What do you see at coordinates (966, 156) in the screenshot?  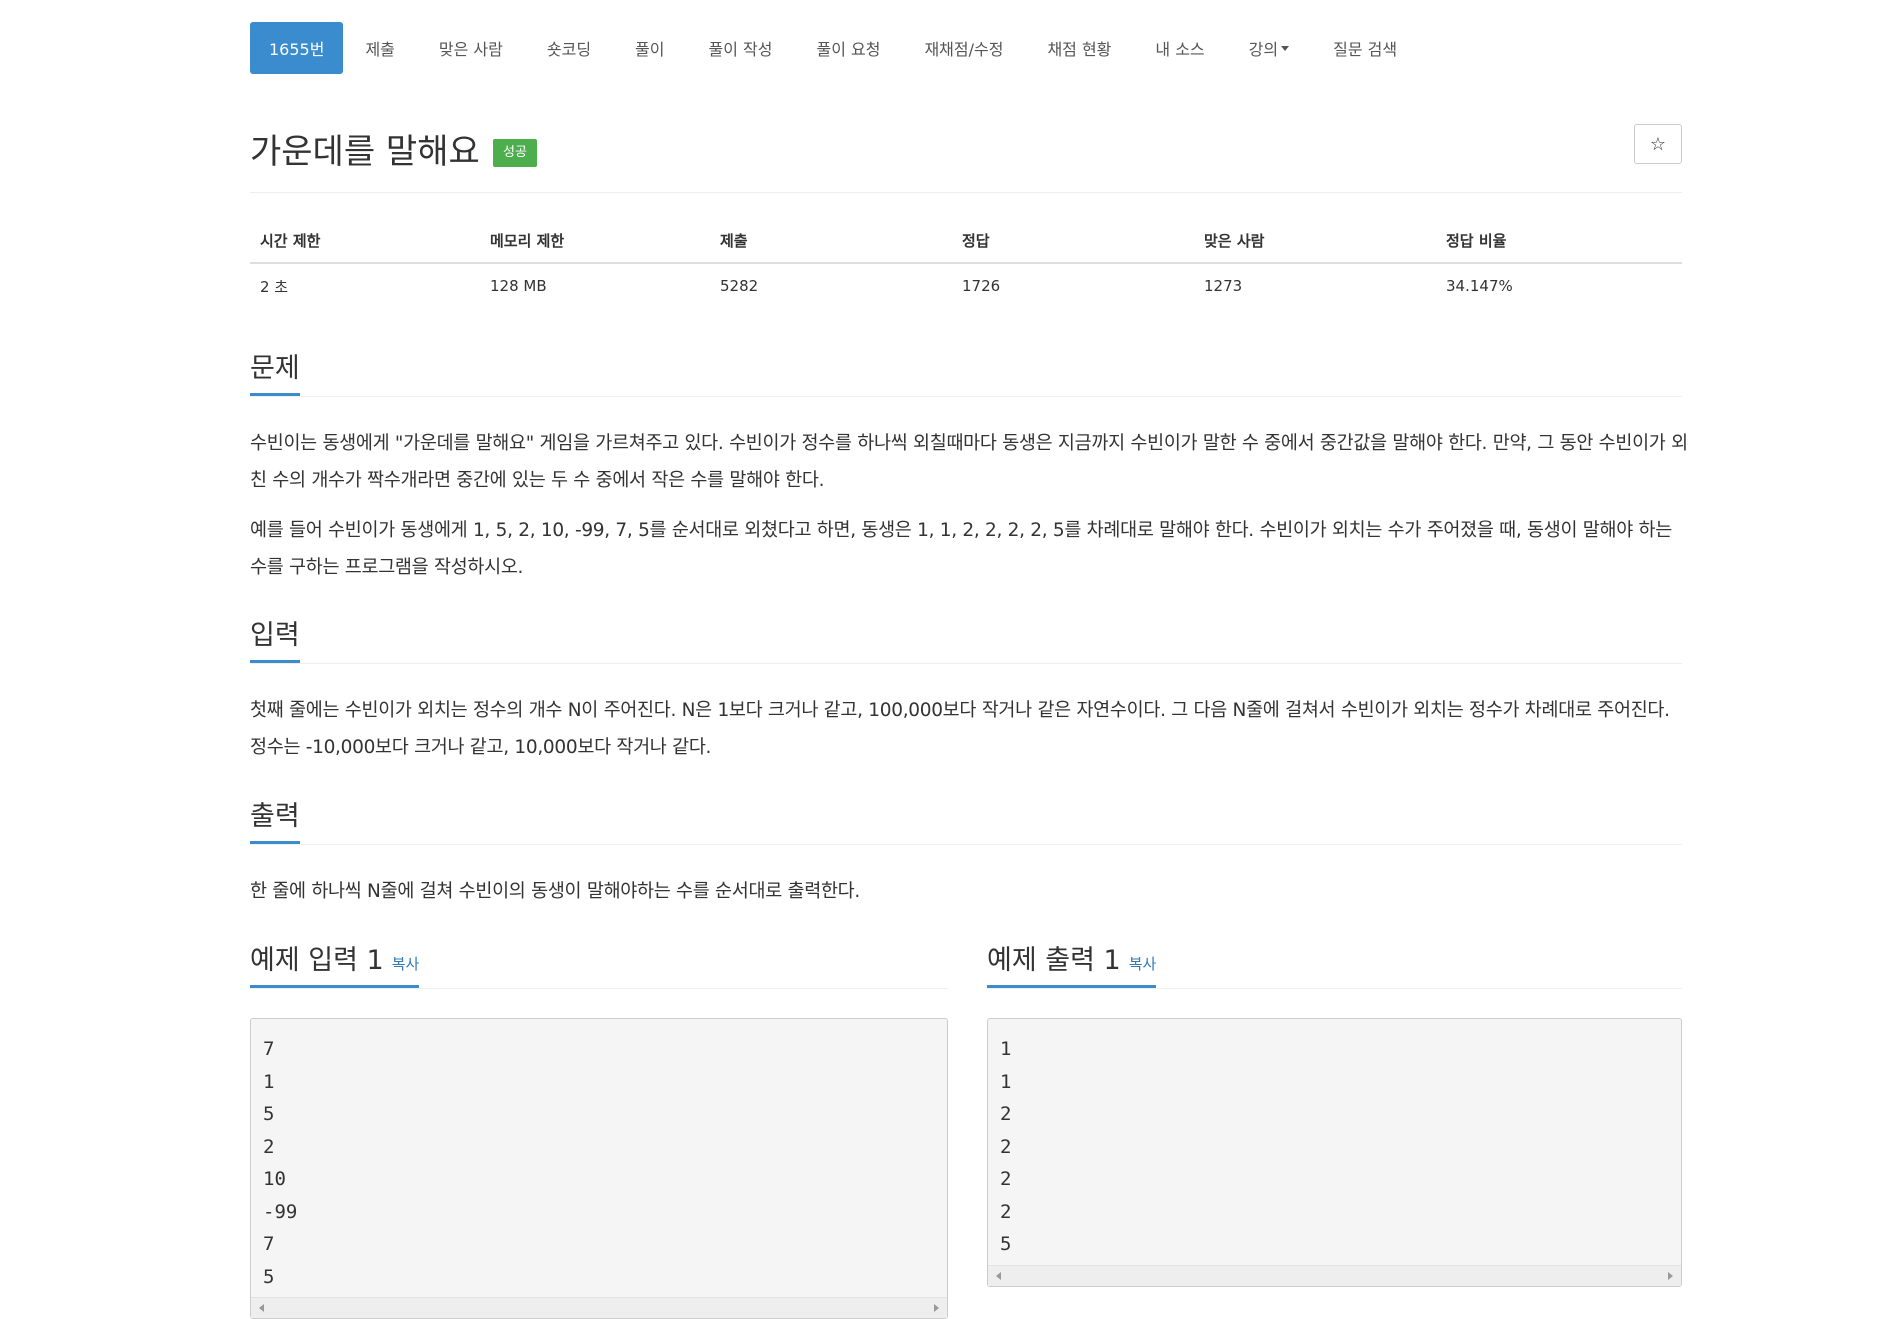 I see `problem-title-row: 가운데를 말해요 성공 ☆` at bounding box center [966, 156].